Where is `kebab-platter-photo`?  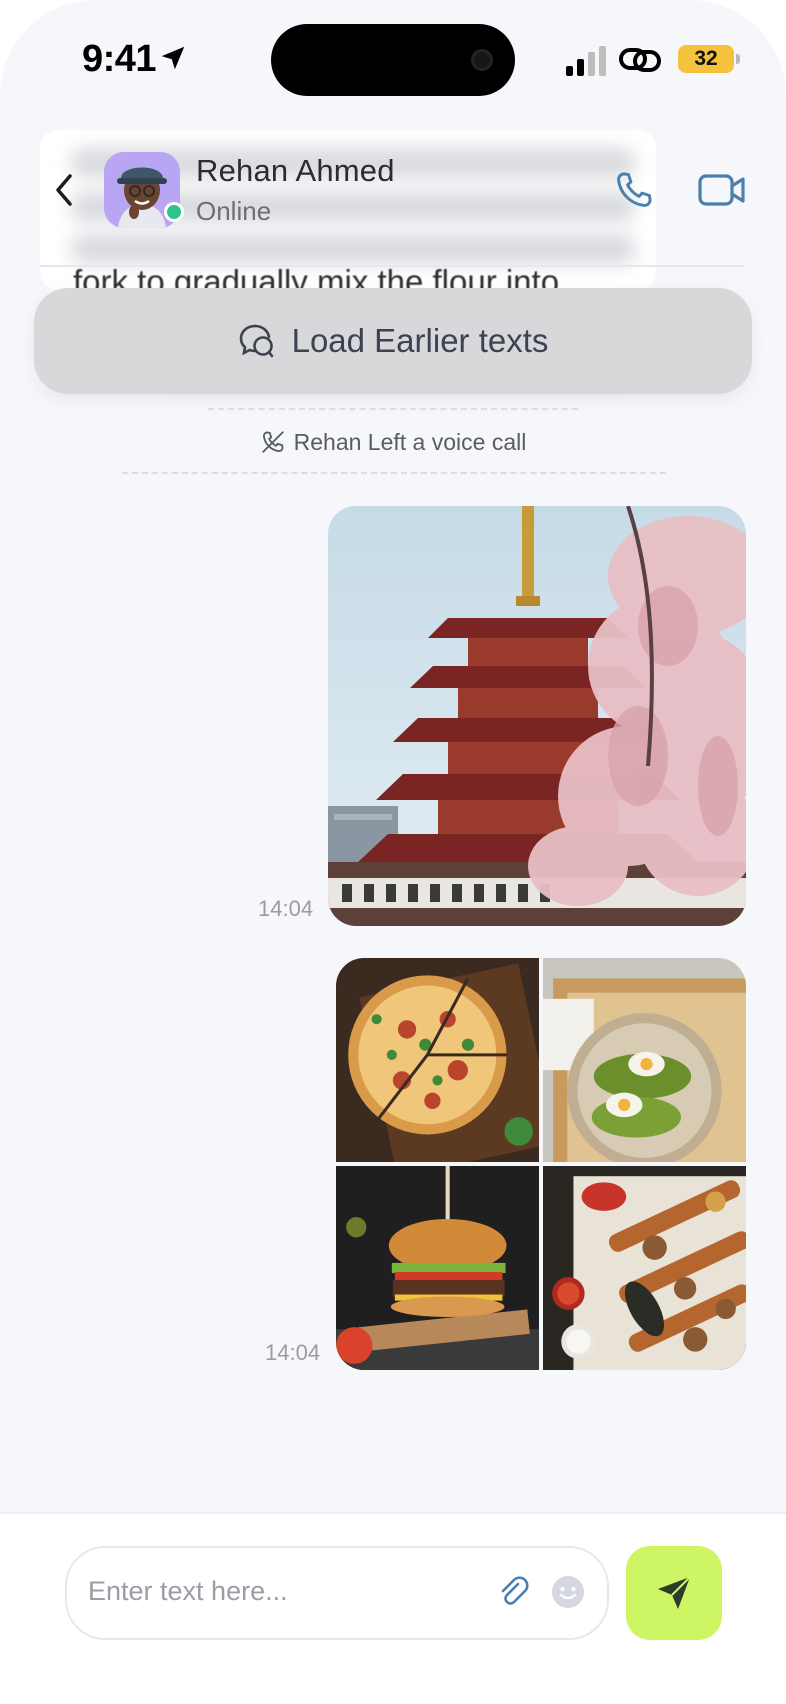
kebab-platter-photo is located at coordinates (644, 1268).